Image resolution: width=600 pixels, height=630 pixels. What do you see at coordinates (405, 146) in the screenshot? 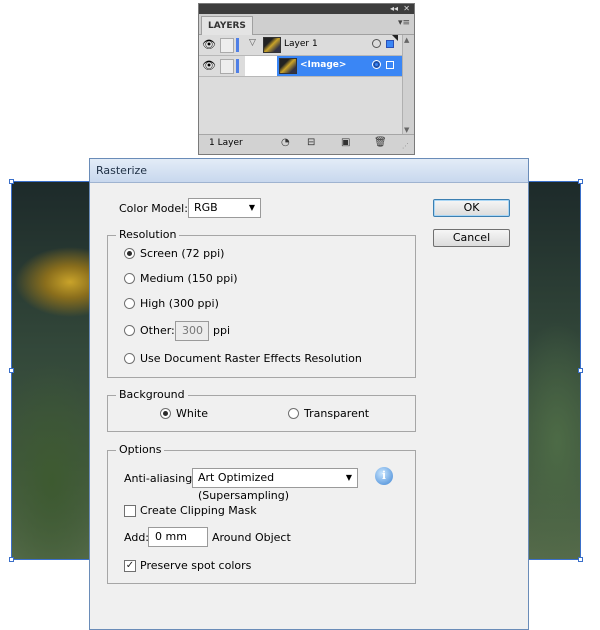
I see `resize-grip-icon: ⋰` at bounding box center [405, 146].